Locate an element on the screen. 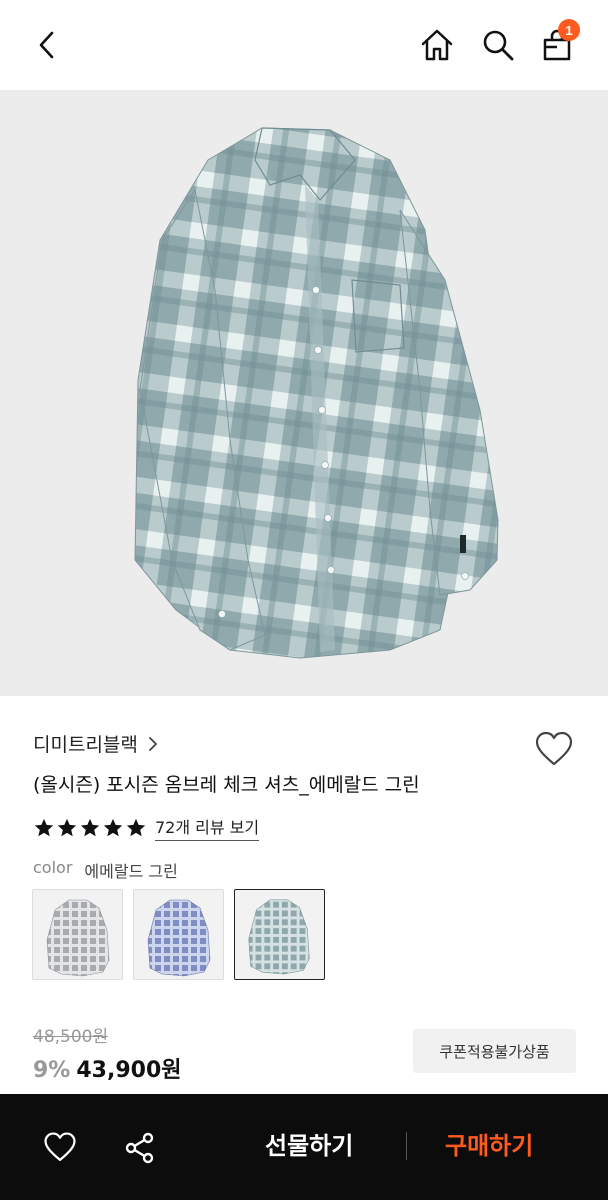  chevron-right-icon is located at coordinates (152, 743).